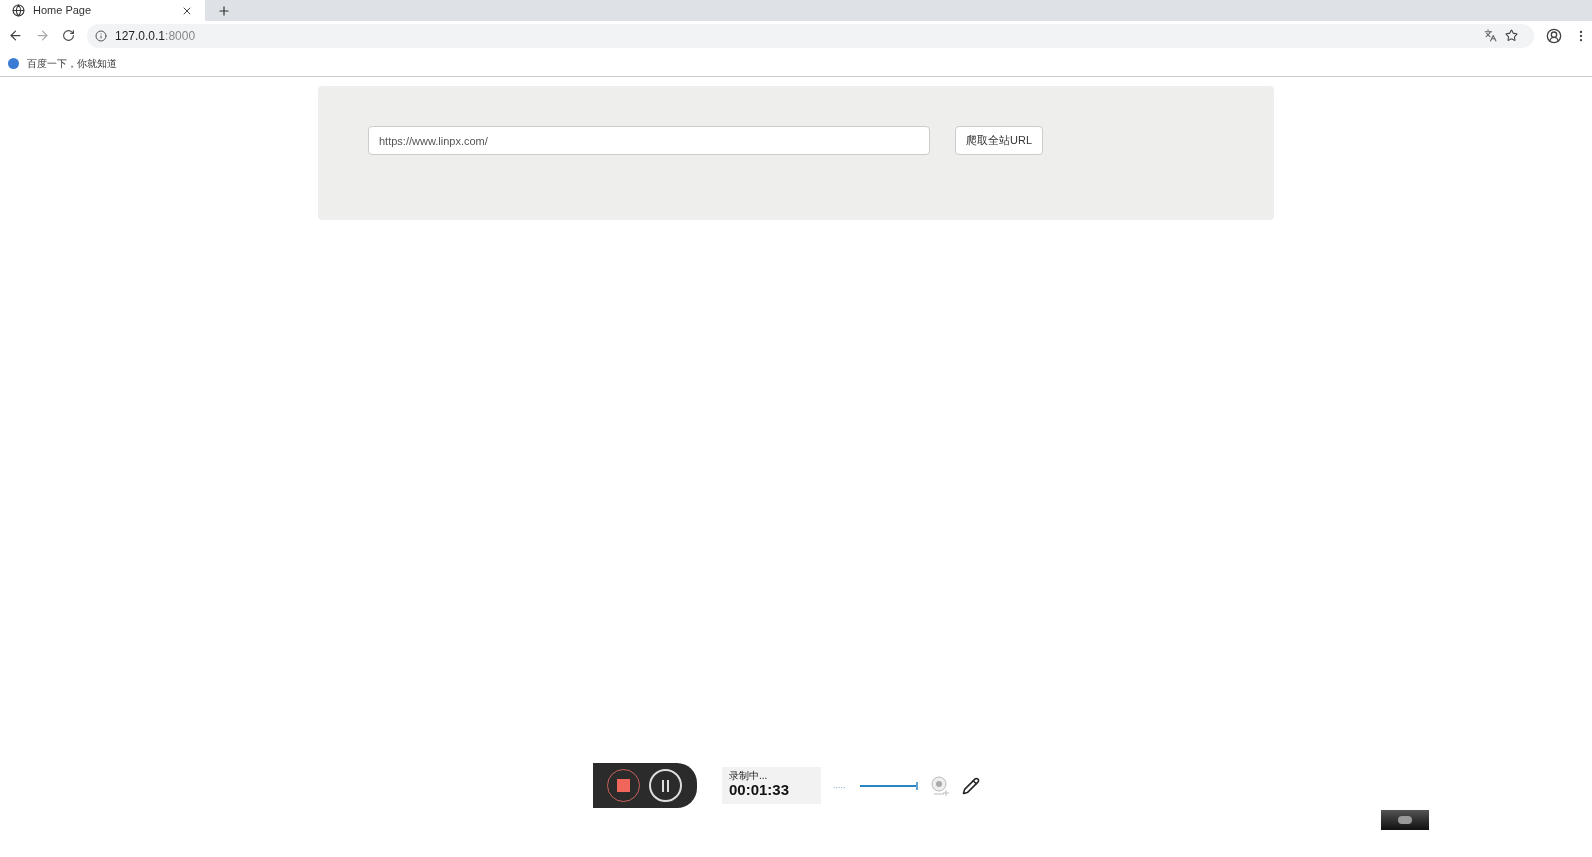 This screenshot has width=1592, height=857. What do you see at coordinates (1490, 35) in the screenshot?
I see `translate-icon` at bounding box center [1490, 35].